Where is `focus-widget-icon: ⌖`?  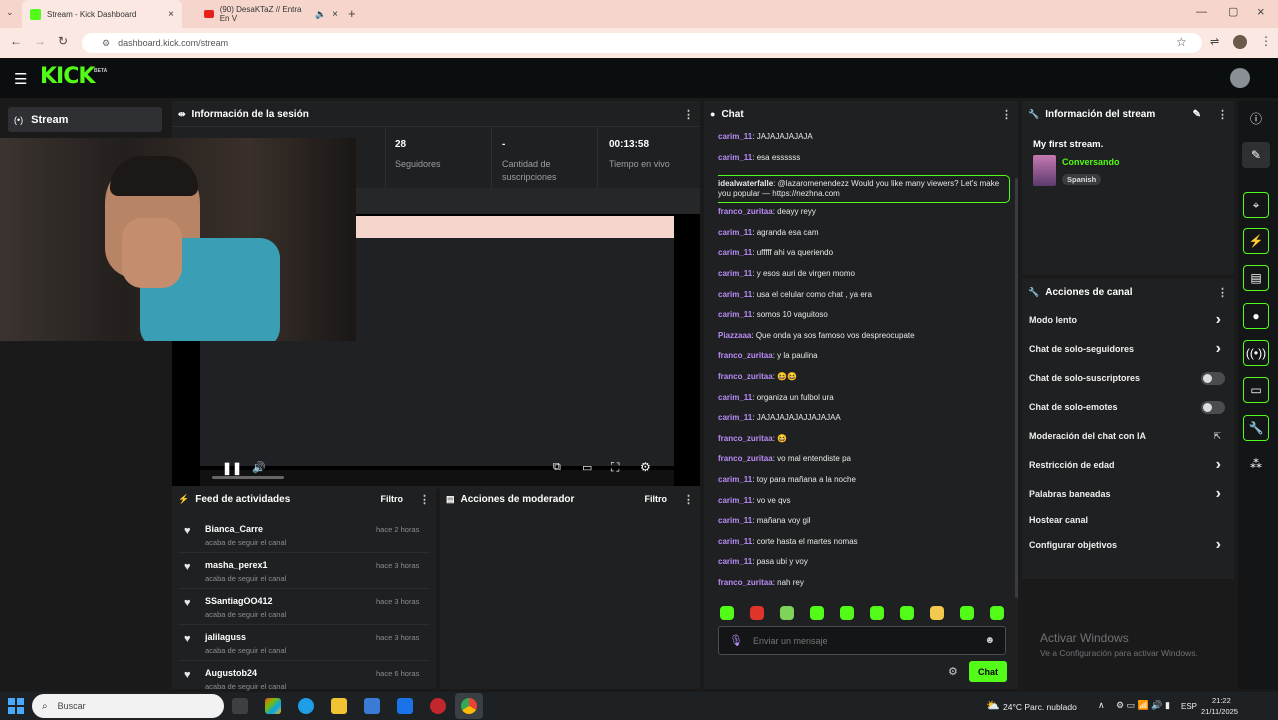
focus-widget-icon: ⌖ is located at coordinates (1256, 205).